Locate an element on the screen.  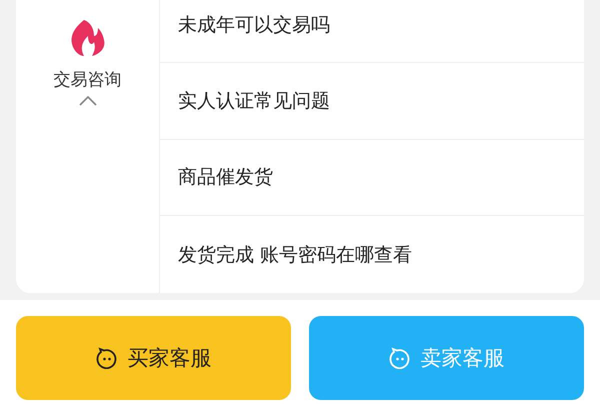
question-item: 实人认证常见问题 is located at coordinates (254, 101).